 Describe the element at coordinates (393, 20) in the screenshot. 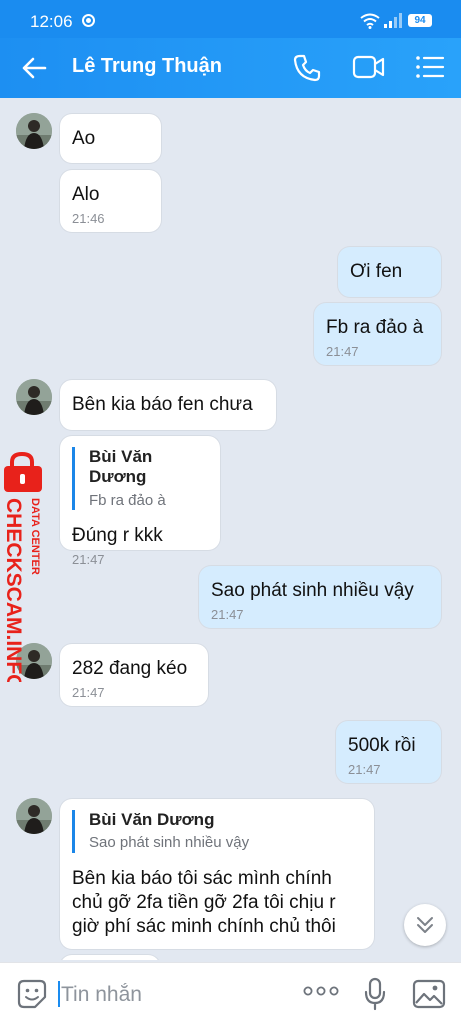

I see `signal-icon` at that location.